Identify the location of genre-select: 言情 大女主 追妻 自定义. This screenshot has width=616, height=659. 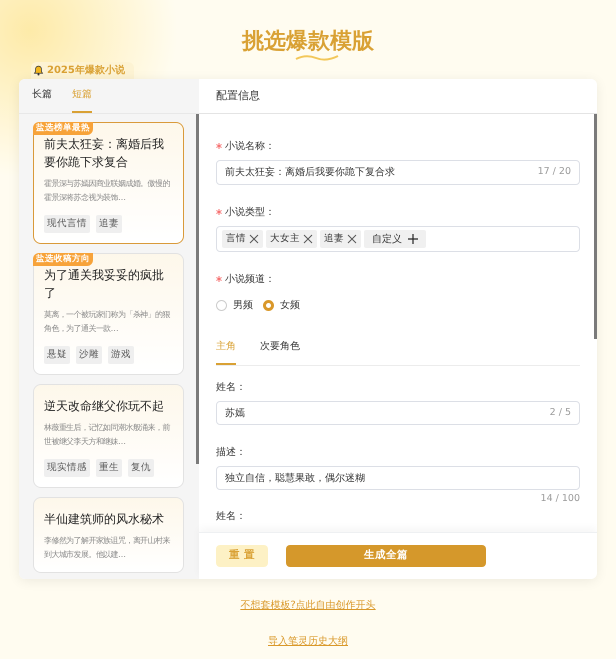
(398, 239).